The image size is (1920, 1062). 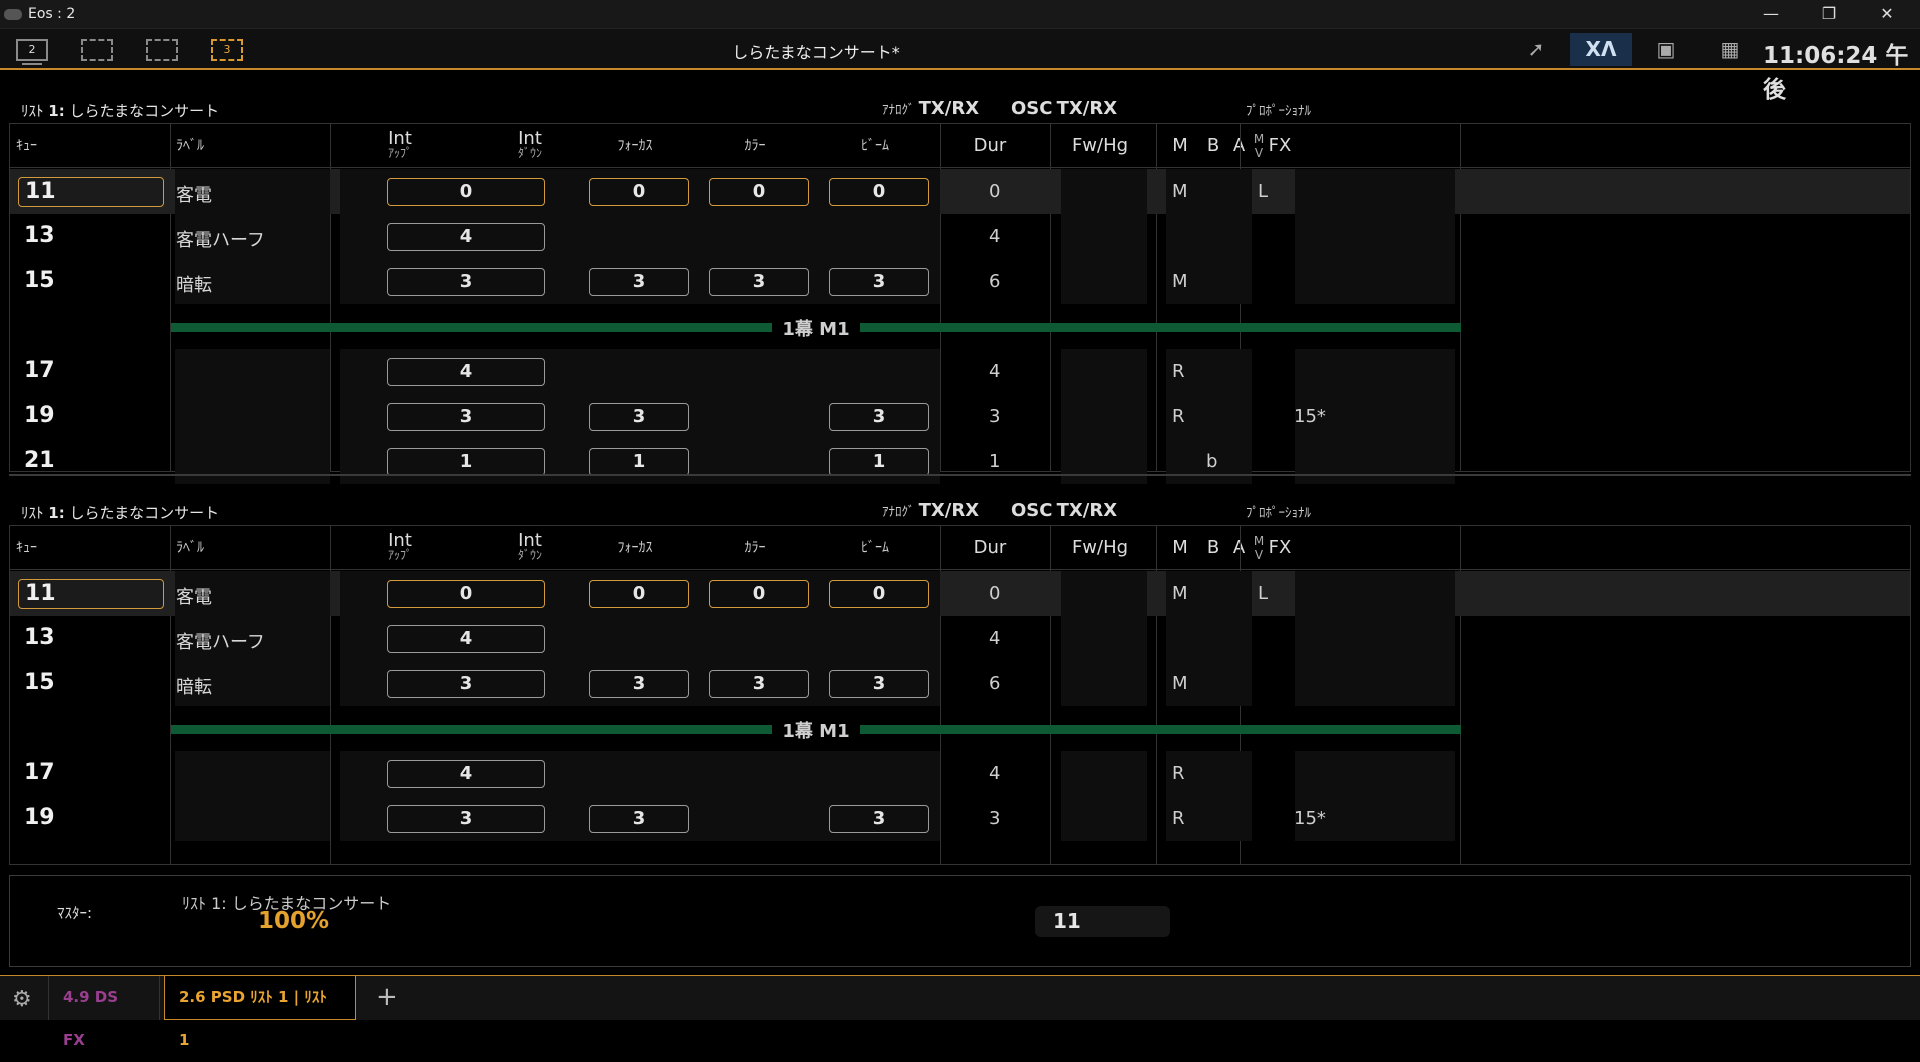 What do you see at coordinates (1104, 818) in the screenshot?
I see `cell-background` at bounding box center [1104, 818].